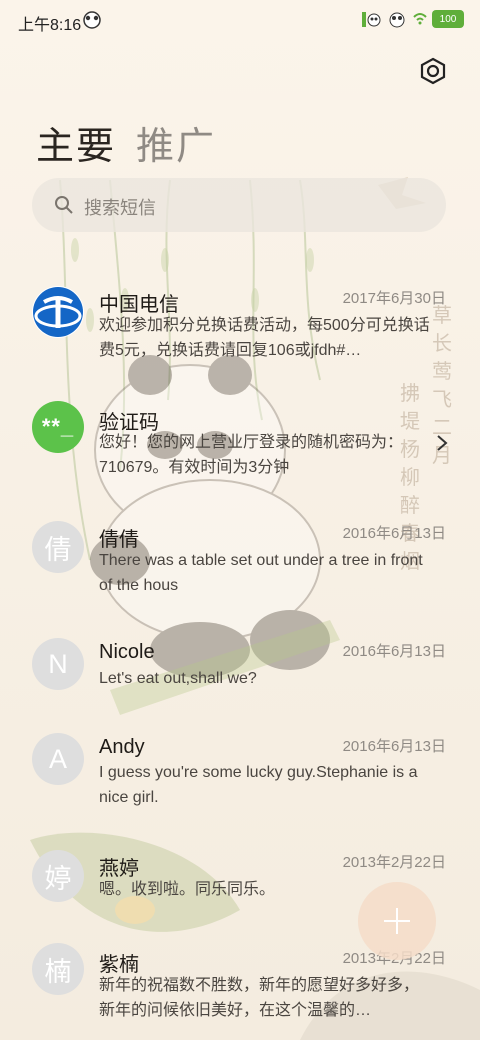 The image size is (480, 1040). Describe the element at coordinates (76, 142) in the screenshot. I see `tab-primary: 主要` at that location.